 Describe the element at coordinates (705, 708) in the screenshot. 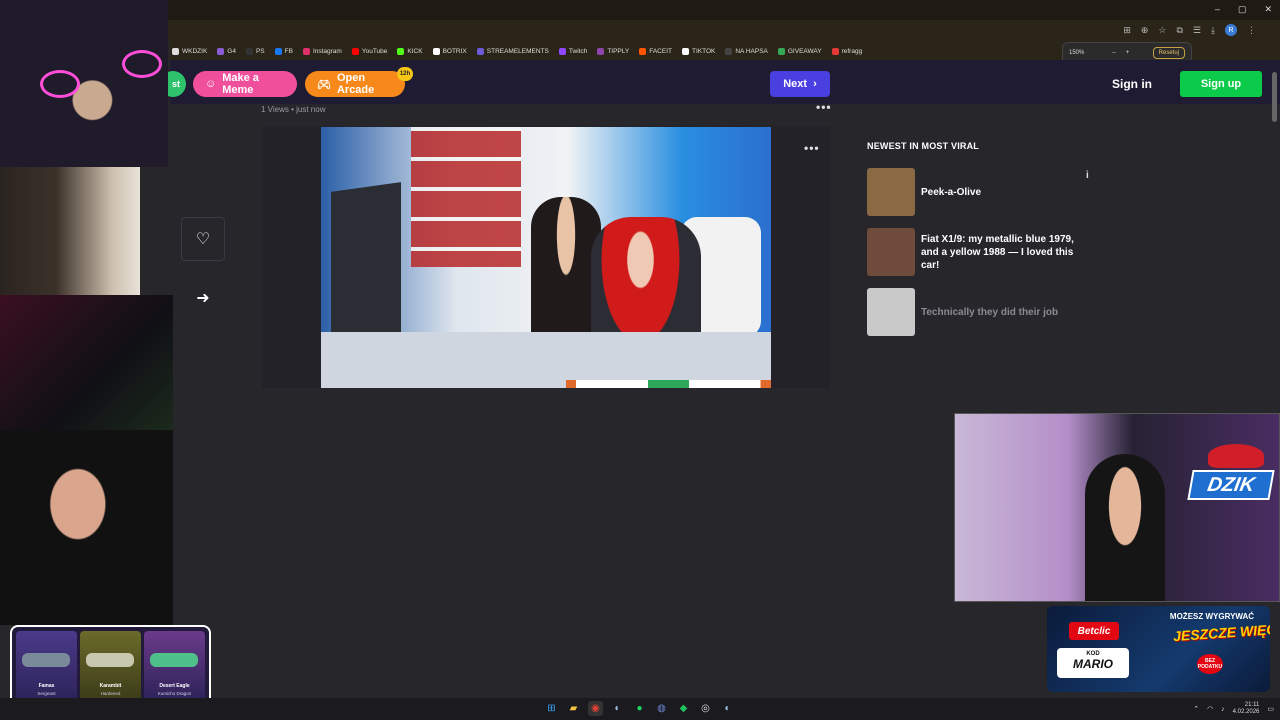

I see `obs-icon: ◎` at that location.